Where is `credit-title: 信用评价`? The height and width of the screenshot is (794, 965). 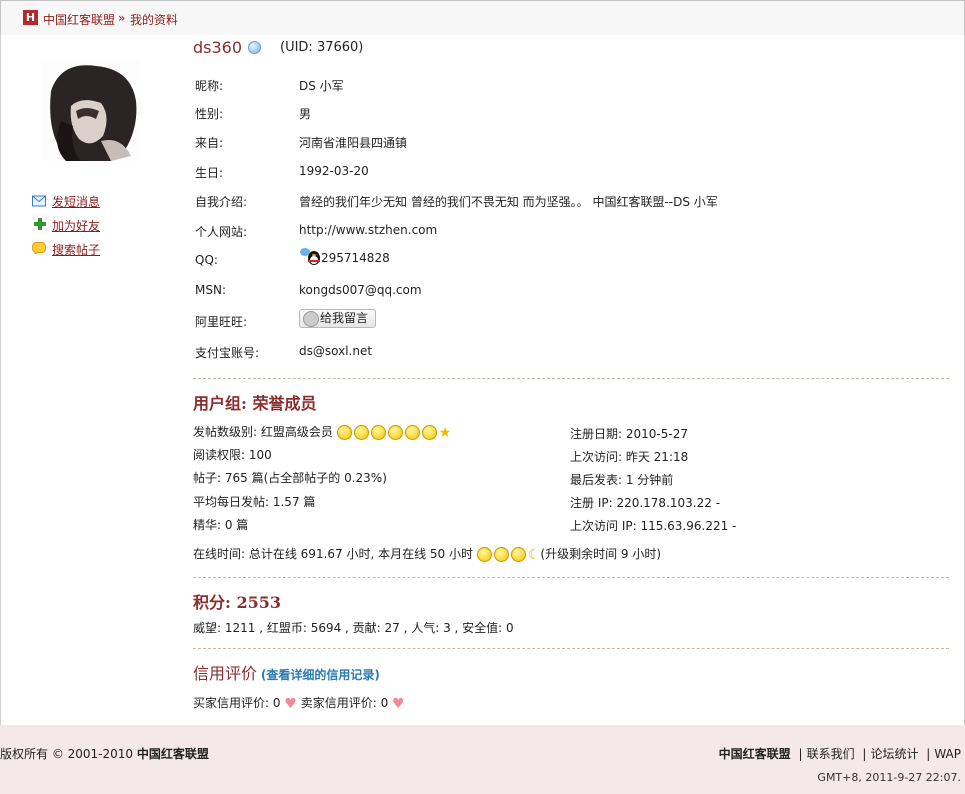
credit-title: 信用评价 is located at coordinates (225, 673).